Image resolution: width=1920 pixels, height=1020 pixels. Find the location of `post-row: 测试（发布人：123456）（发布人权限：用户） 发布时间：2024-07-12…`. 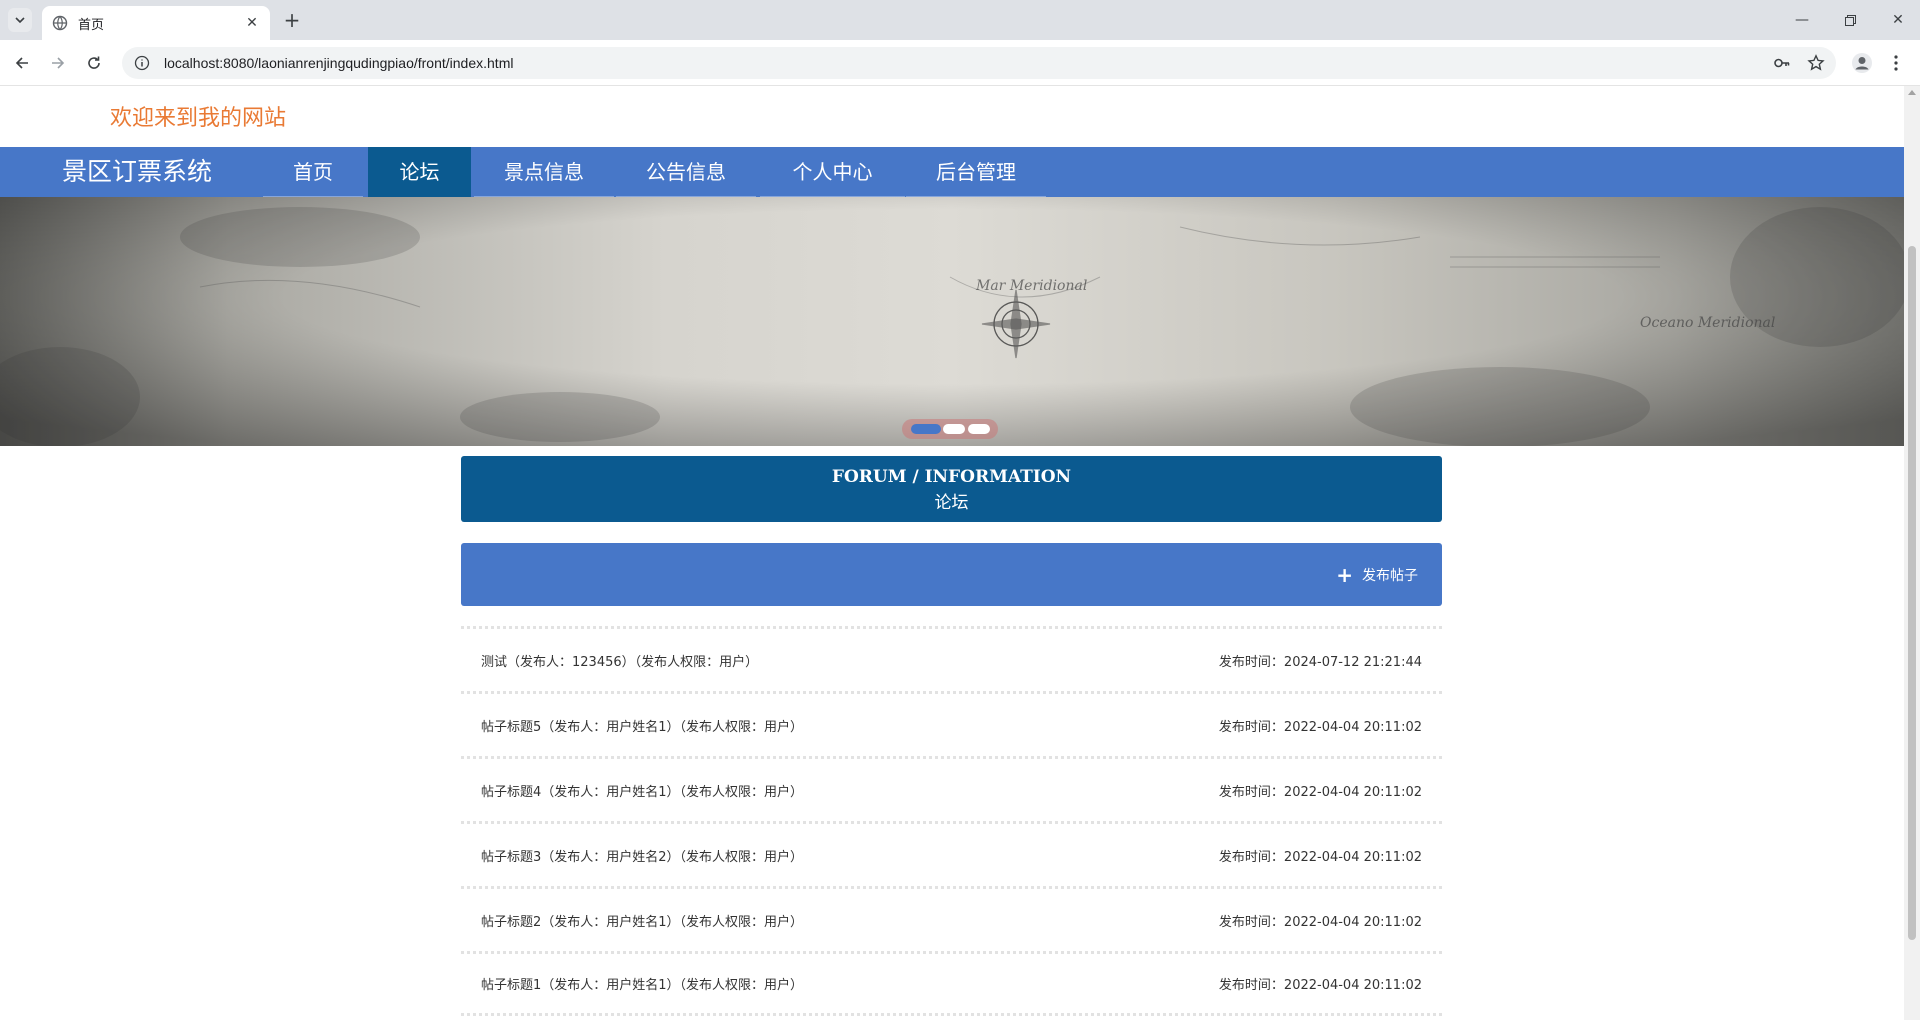

post-row: 测试（发布人：123456）（发布人权限：用户） 发布时间：2024-07-12… is located at coordinates (951, 658).